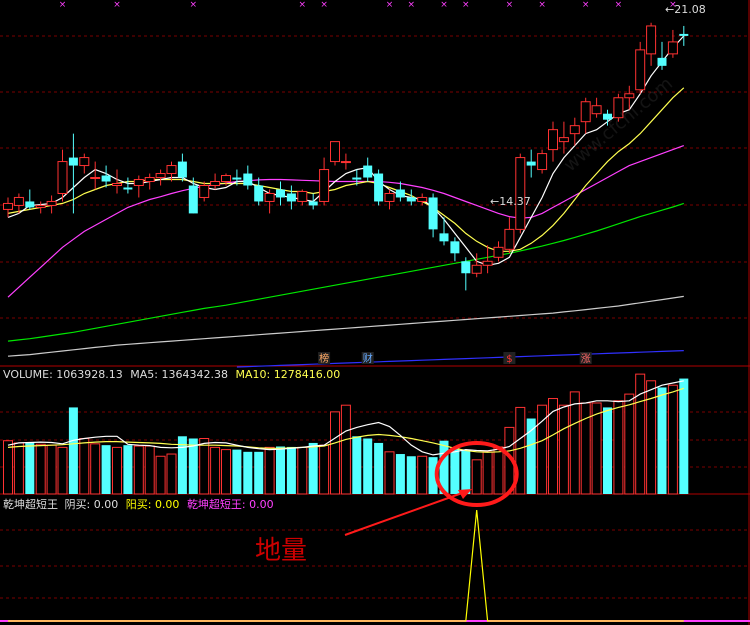 The height and width of the screenshot is (625, 750). Describe the element at coordinates (89, 374) in the screenshot. I see `volume-value: 1063928.13` at that location.